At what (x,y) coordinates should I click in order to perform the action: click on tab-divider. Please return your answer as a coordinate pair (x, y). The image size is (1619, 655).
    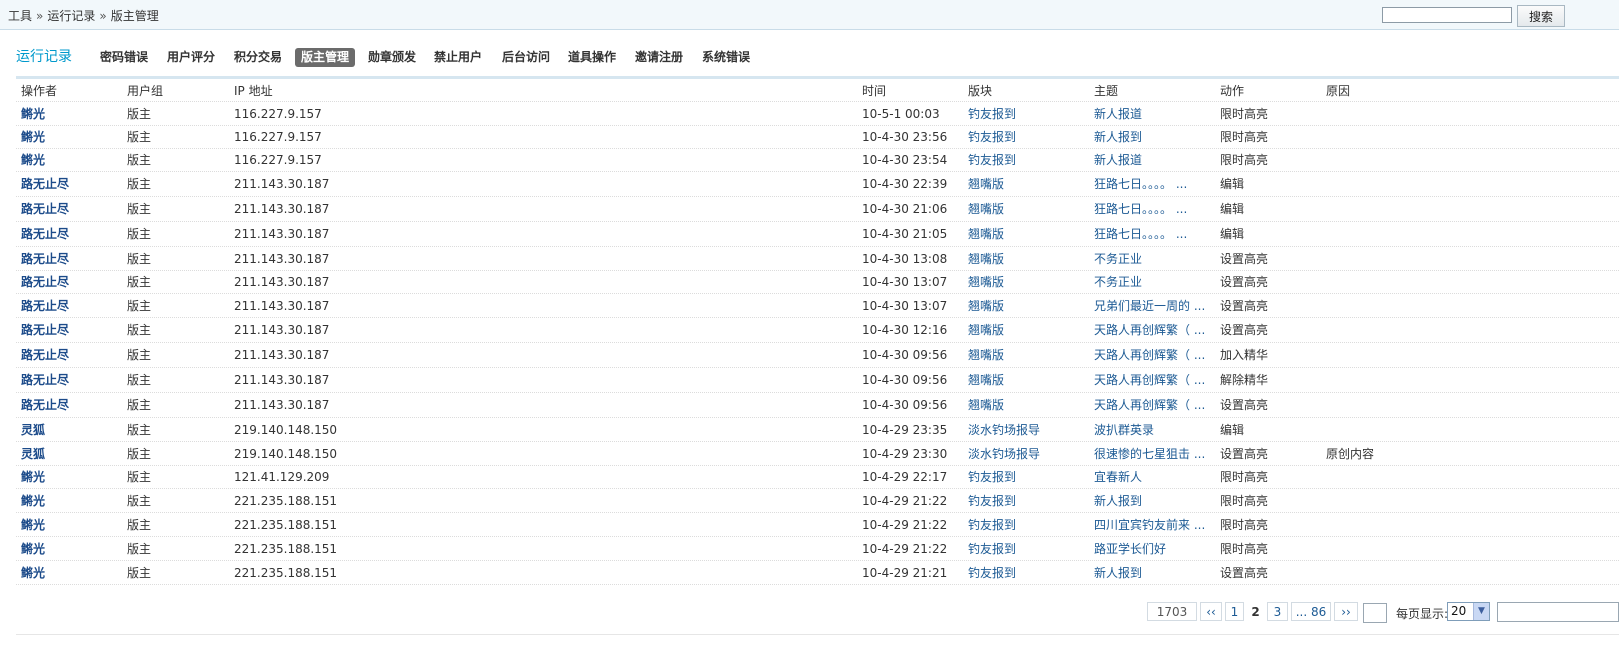
    Looking at the image, I should click on (817, 77).